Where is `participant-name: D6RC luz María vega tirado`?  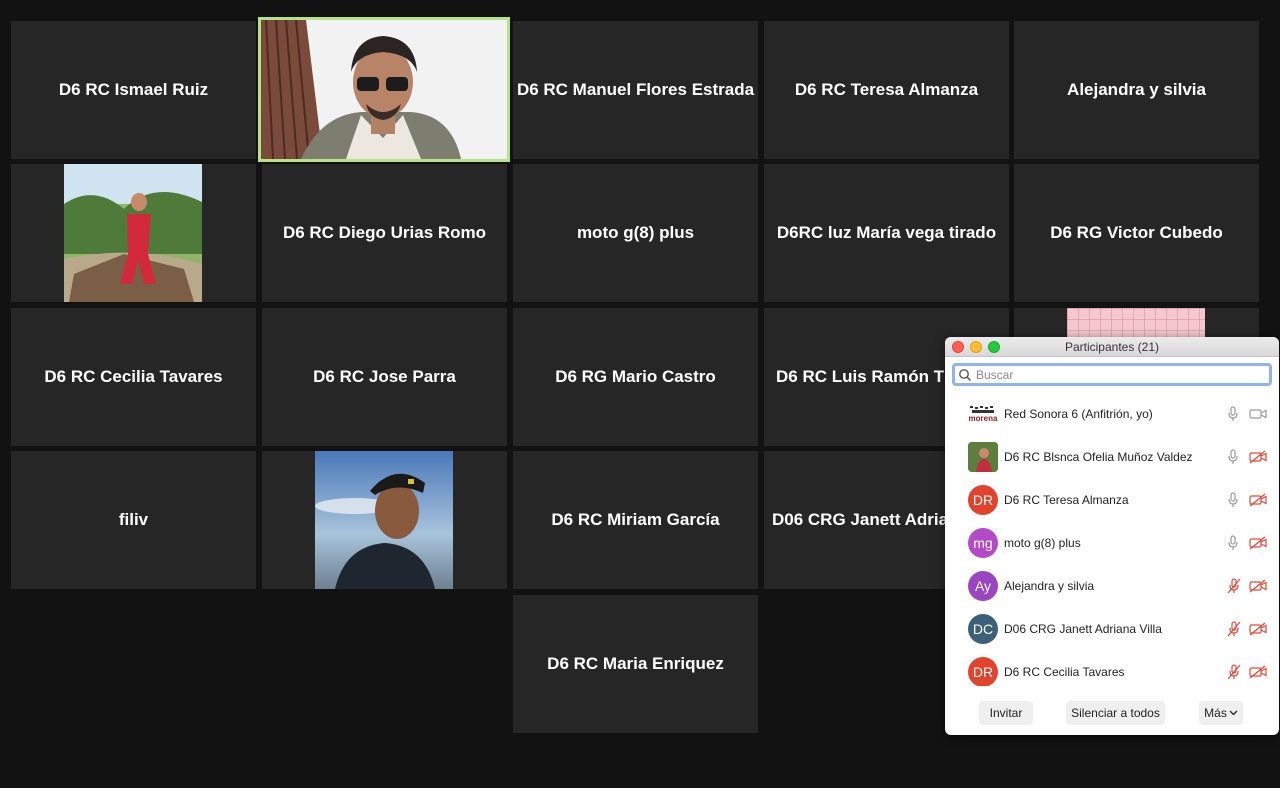 participant-name: D6RC luz María vega tirado is located at coordinates (886, 232).